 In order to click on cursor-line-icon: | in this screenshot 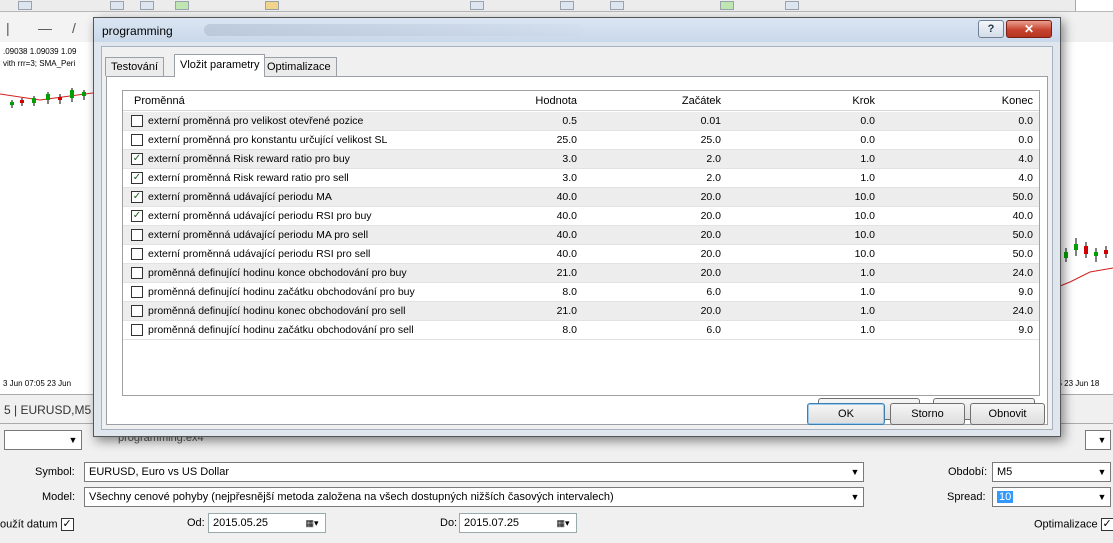, I will do `click(8, 28)`.